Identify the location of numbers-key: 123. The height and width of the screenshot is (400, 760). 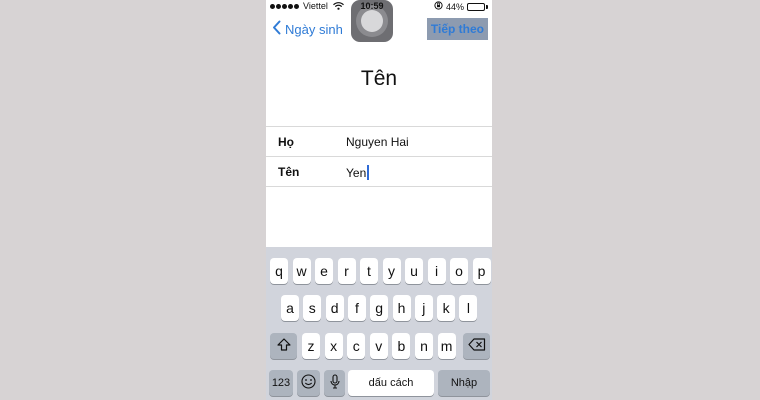
(281, 383).